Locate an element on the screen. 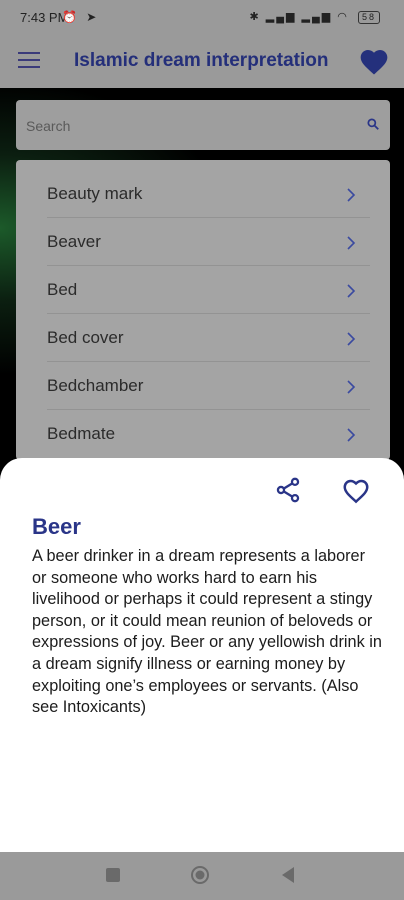  search-input is located at coordinates (186, 126).